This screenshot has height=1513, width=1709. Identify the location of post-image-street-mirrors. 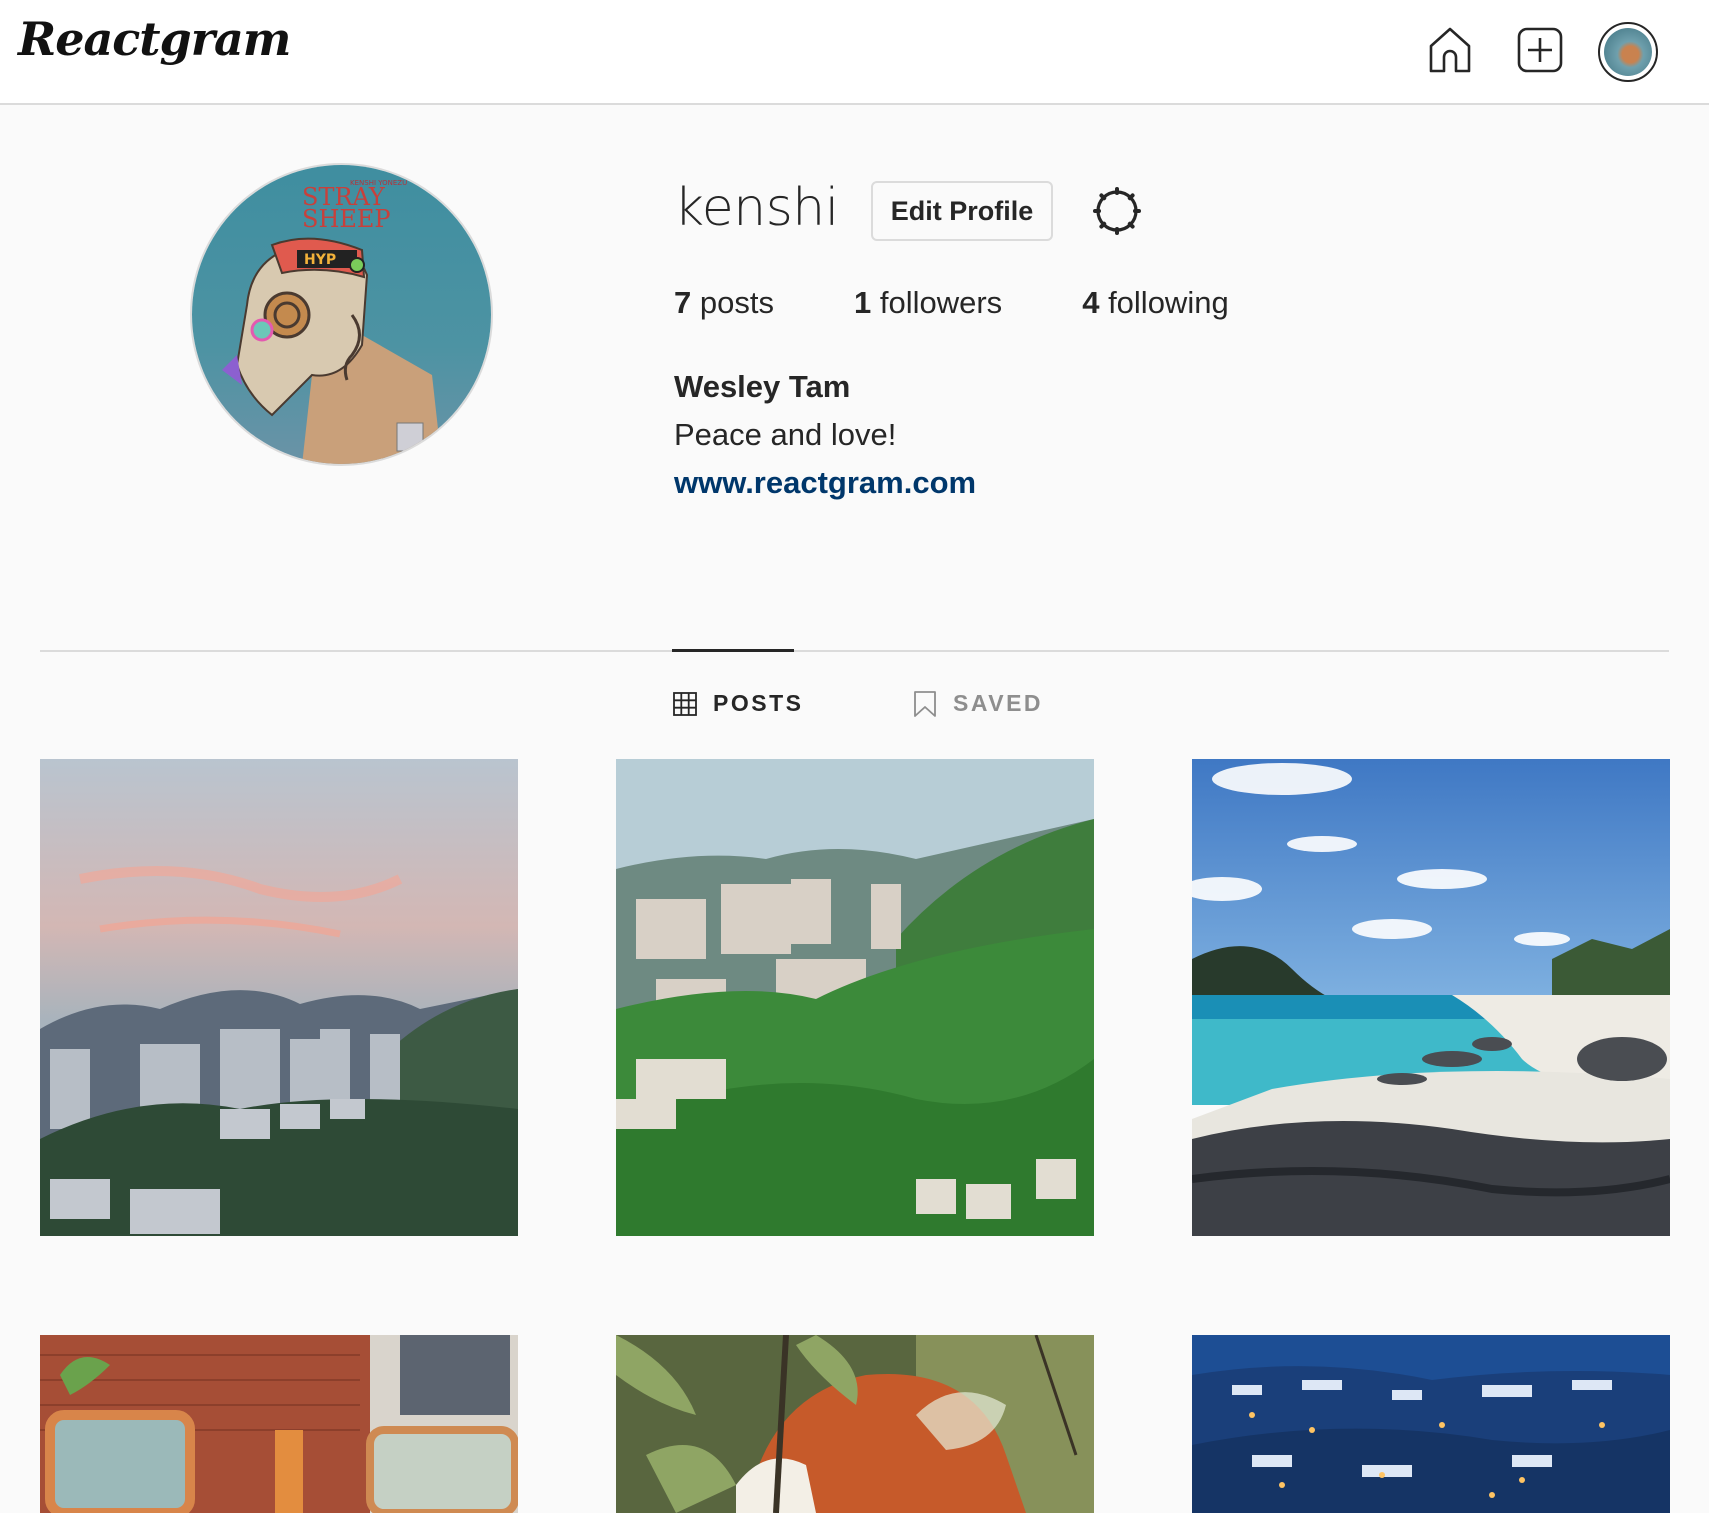
(279, 1424).